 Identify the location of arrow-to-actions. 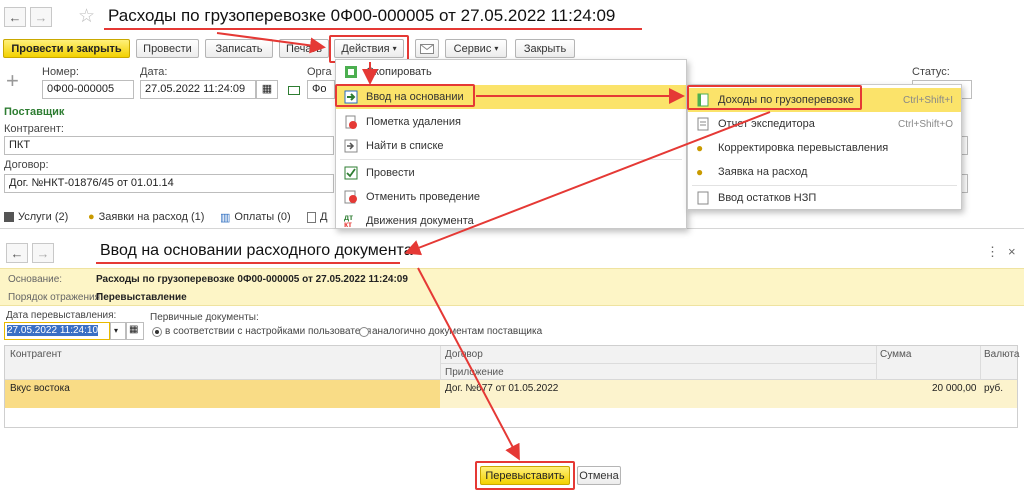
(271, 43).